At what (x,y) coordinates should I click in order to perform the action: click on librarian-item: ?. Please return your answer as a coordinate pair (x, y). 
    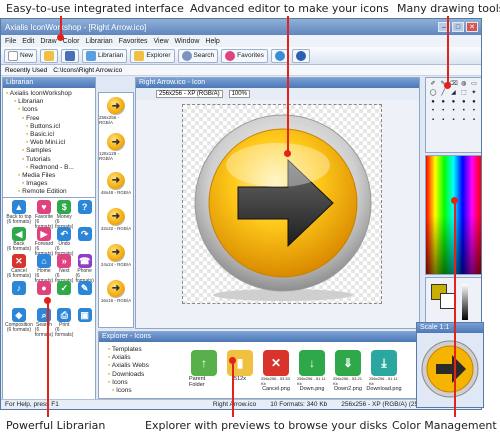
    Looking at the image, I should click on (84, 213).